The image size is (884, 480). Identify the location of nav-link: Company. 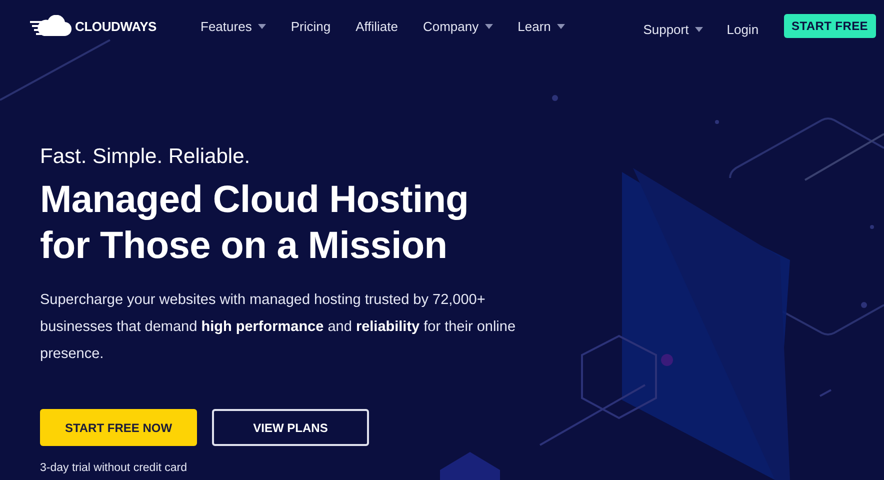
(457, 26).